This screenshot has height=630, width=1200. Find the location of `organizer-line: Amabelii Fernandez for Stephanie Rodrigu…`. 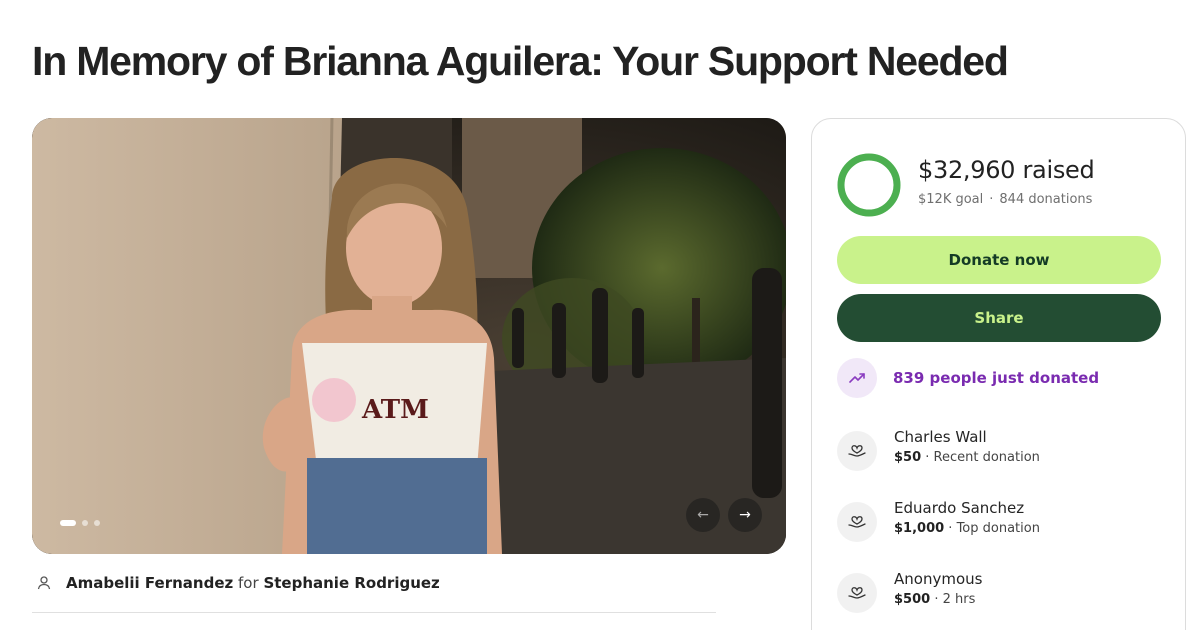

organizer-line: Amabelii Fernandez for Stephanie Rodrigu… is located at coordinates (236, 583).